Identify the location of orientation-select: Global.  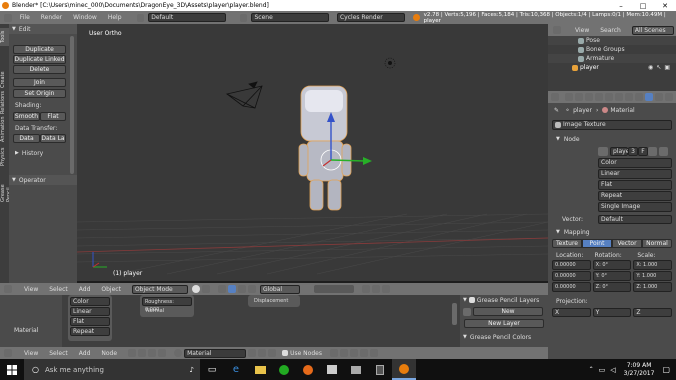
(279, 289).